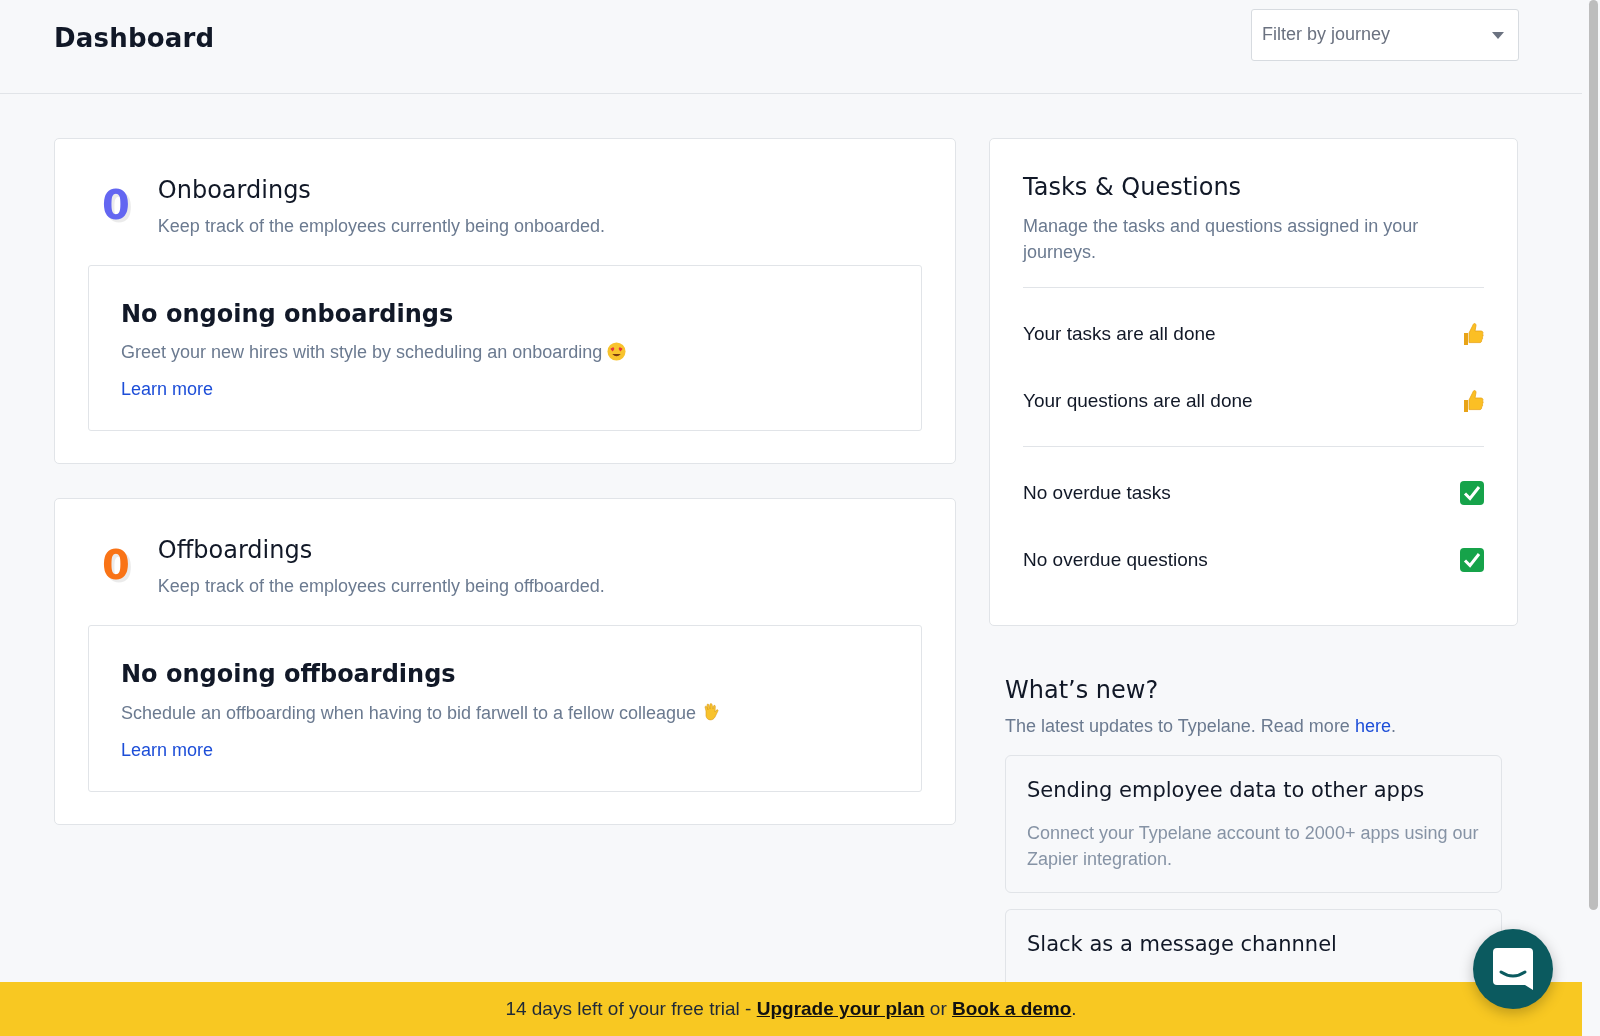  What do you see at coordinates (1226, 790) in the screenshot?
I see `update-title: Sending employee data to other apps` at bounding box center [1226, 790].